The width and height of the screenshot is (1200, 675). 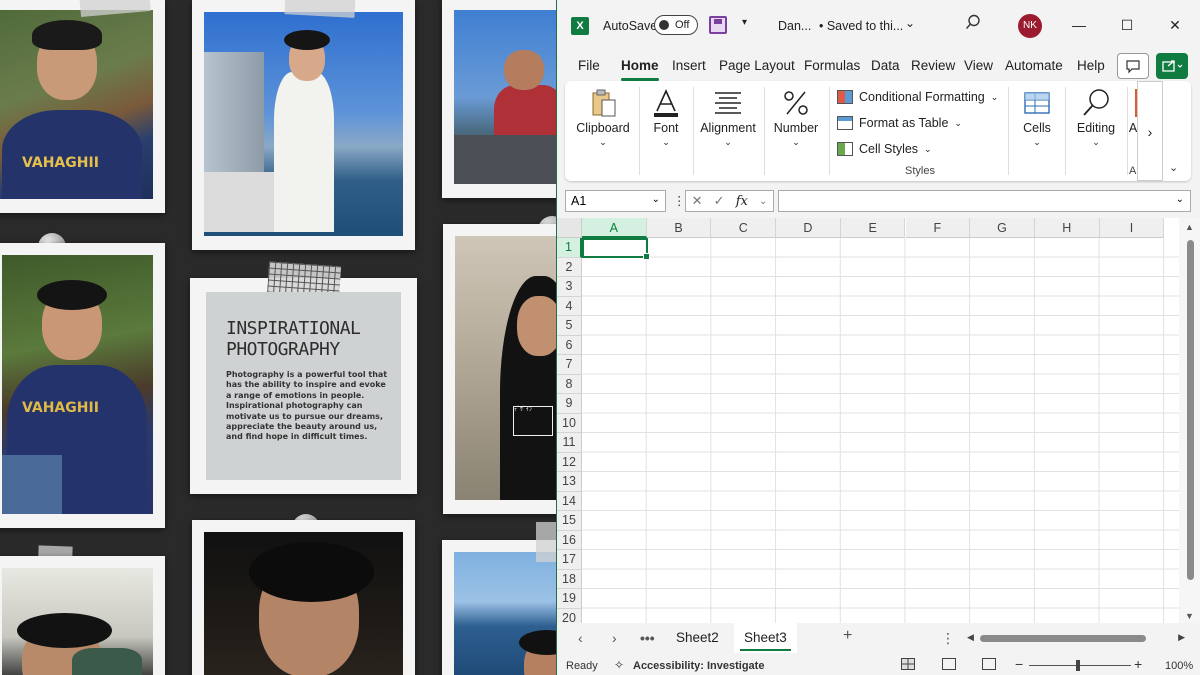 I want to click on column-header-h: H, so click(x=1067, y=228).